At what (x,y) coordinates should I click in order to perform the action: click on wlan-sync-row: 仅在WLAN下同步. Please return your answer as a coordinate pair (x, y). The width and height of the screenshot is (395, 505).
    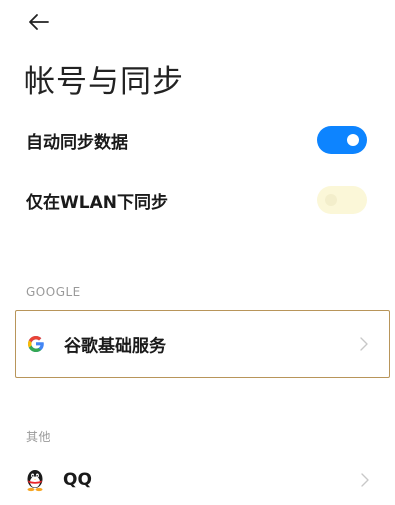
    Looking at the image, I should click on (197, 200).